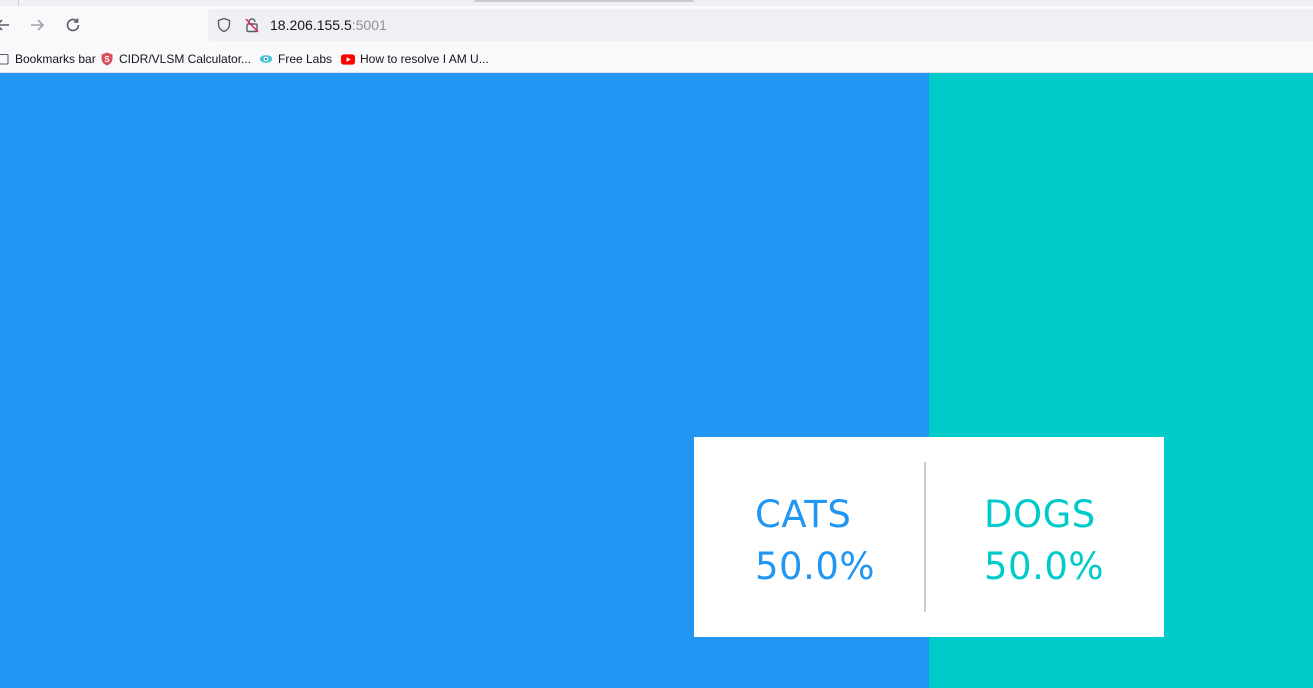 Image resolution: width=1313 pixels, height=688 pixels. I want to click on svg-text: S, so click(107, 59).